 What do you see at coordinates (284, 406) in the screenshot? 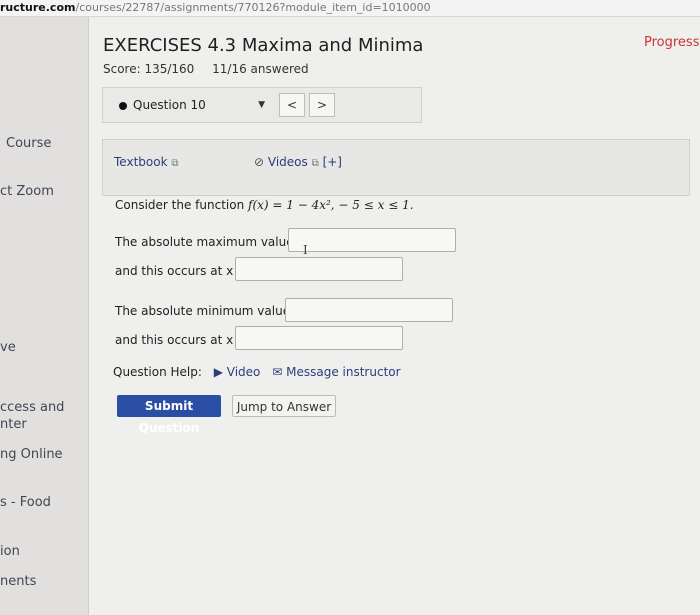
I see `jump-to-answer-button: Jump to Answer` at bounding box center [284, 406].